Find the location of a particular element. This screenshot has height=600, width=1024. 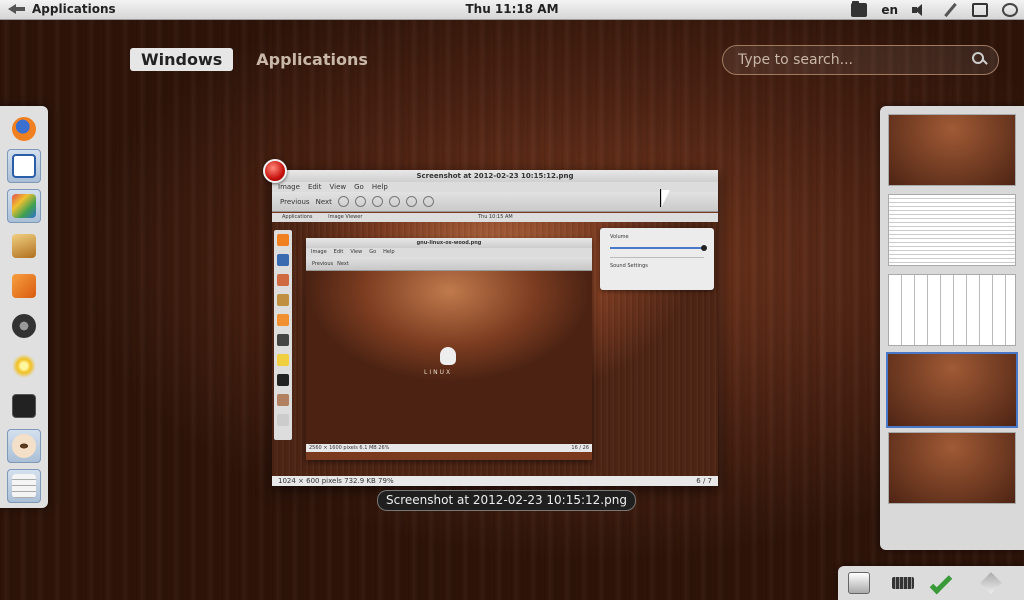

check-icon is located at coordinates (941, 583).